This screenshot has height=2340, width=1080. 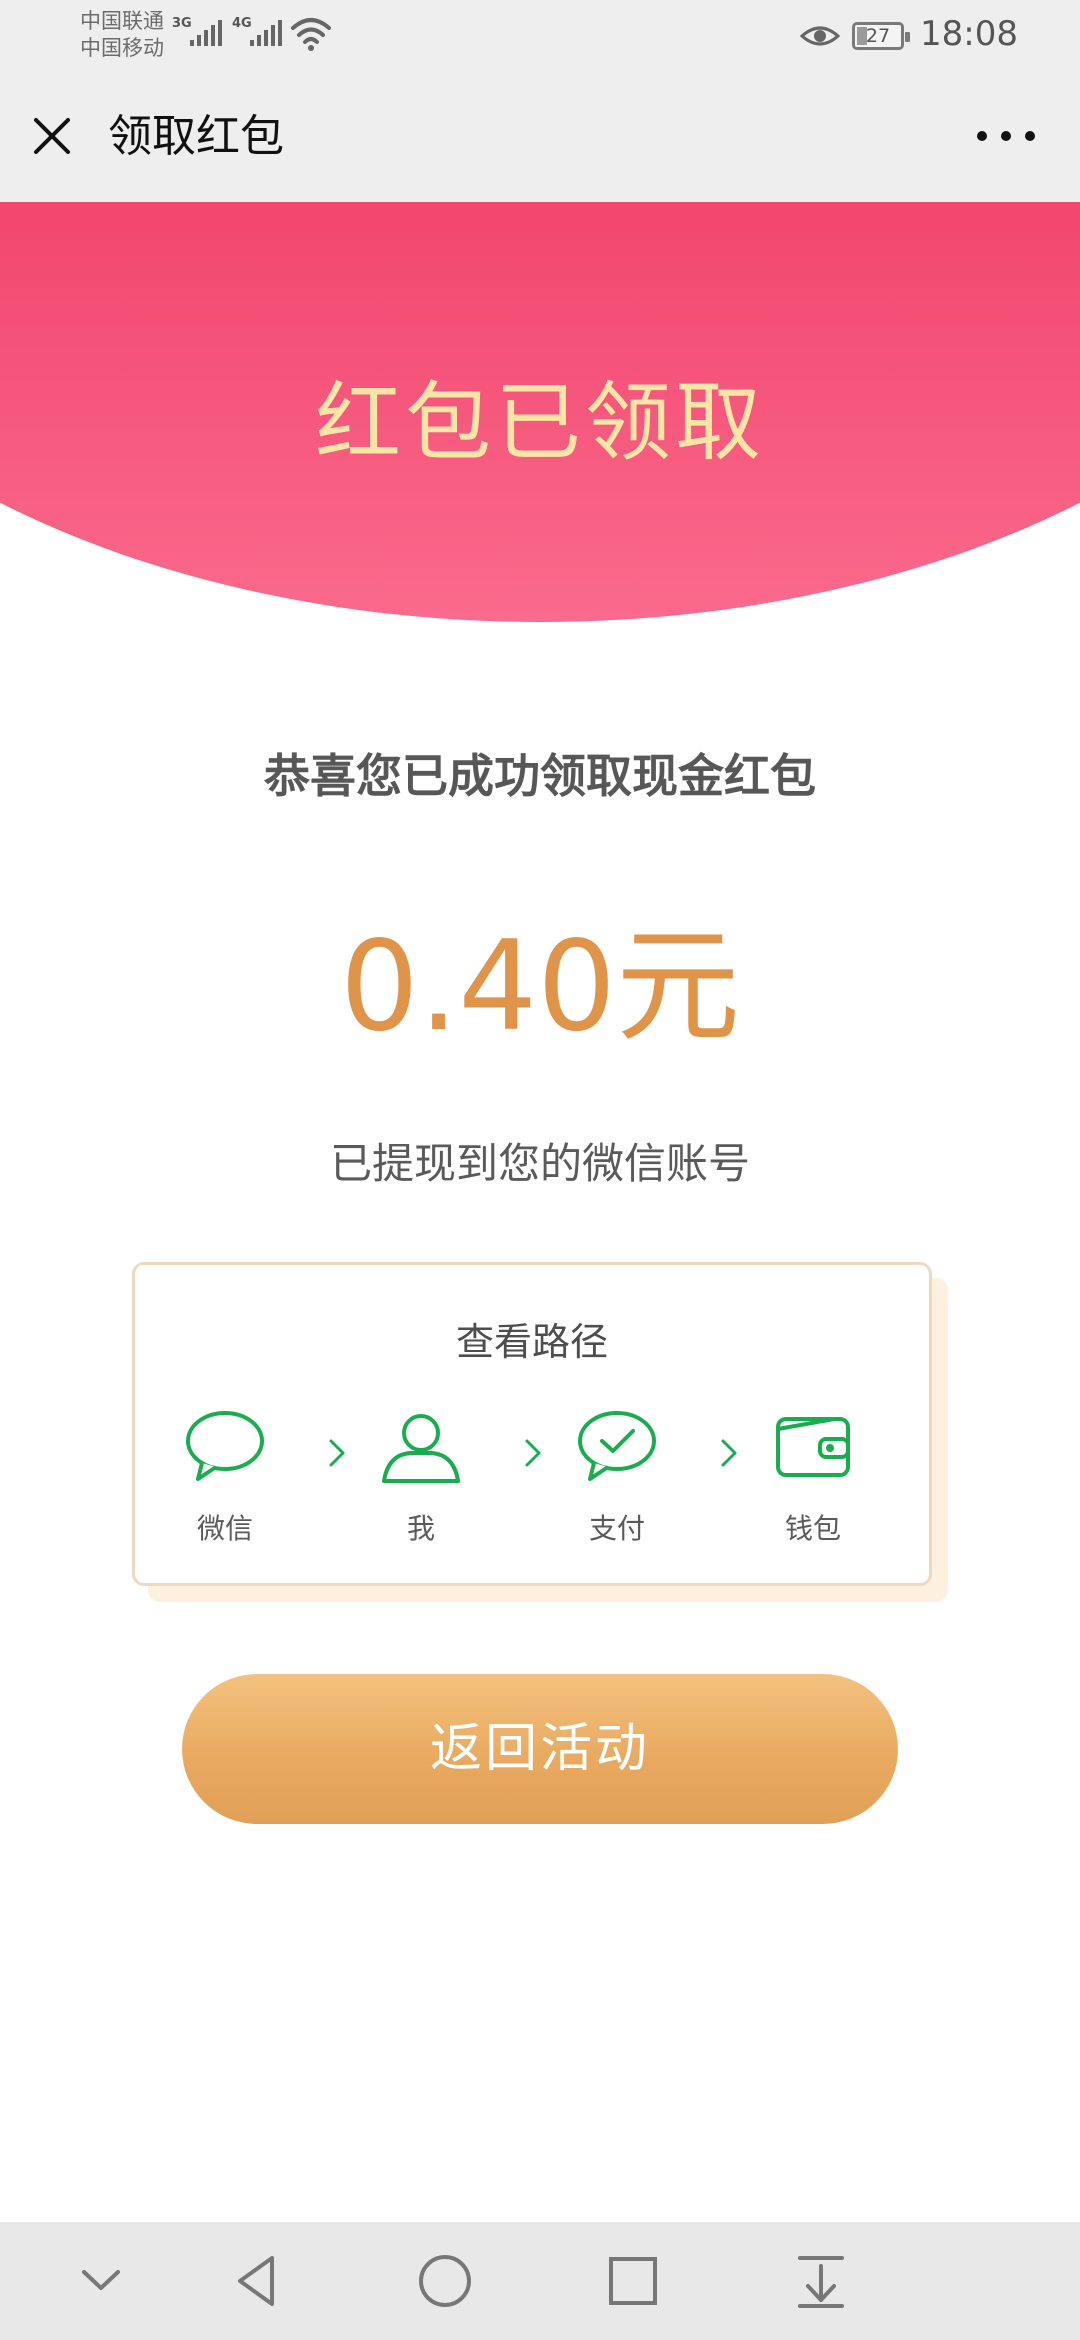 What do you see at coordinates (813, 1447) in the screenshot?
I see `wallet-icon` at bounding box center [813, 1447].